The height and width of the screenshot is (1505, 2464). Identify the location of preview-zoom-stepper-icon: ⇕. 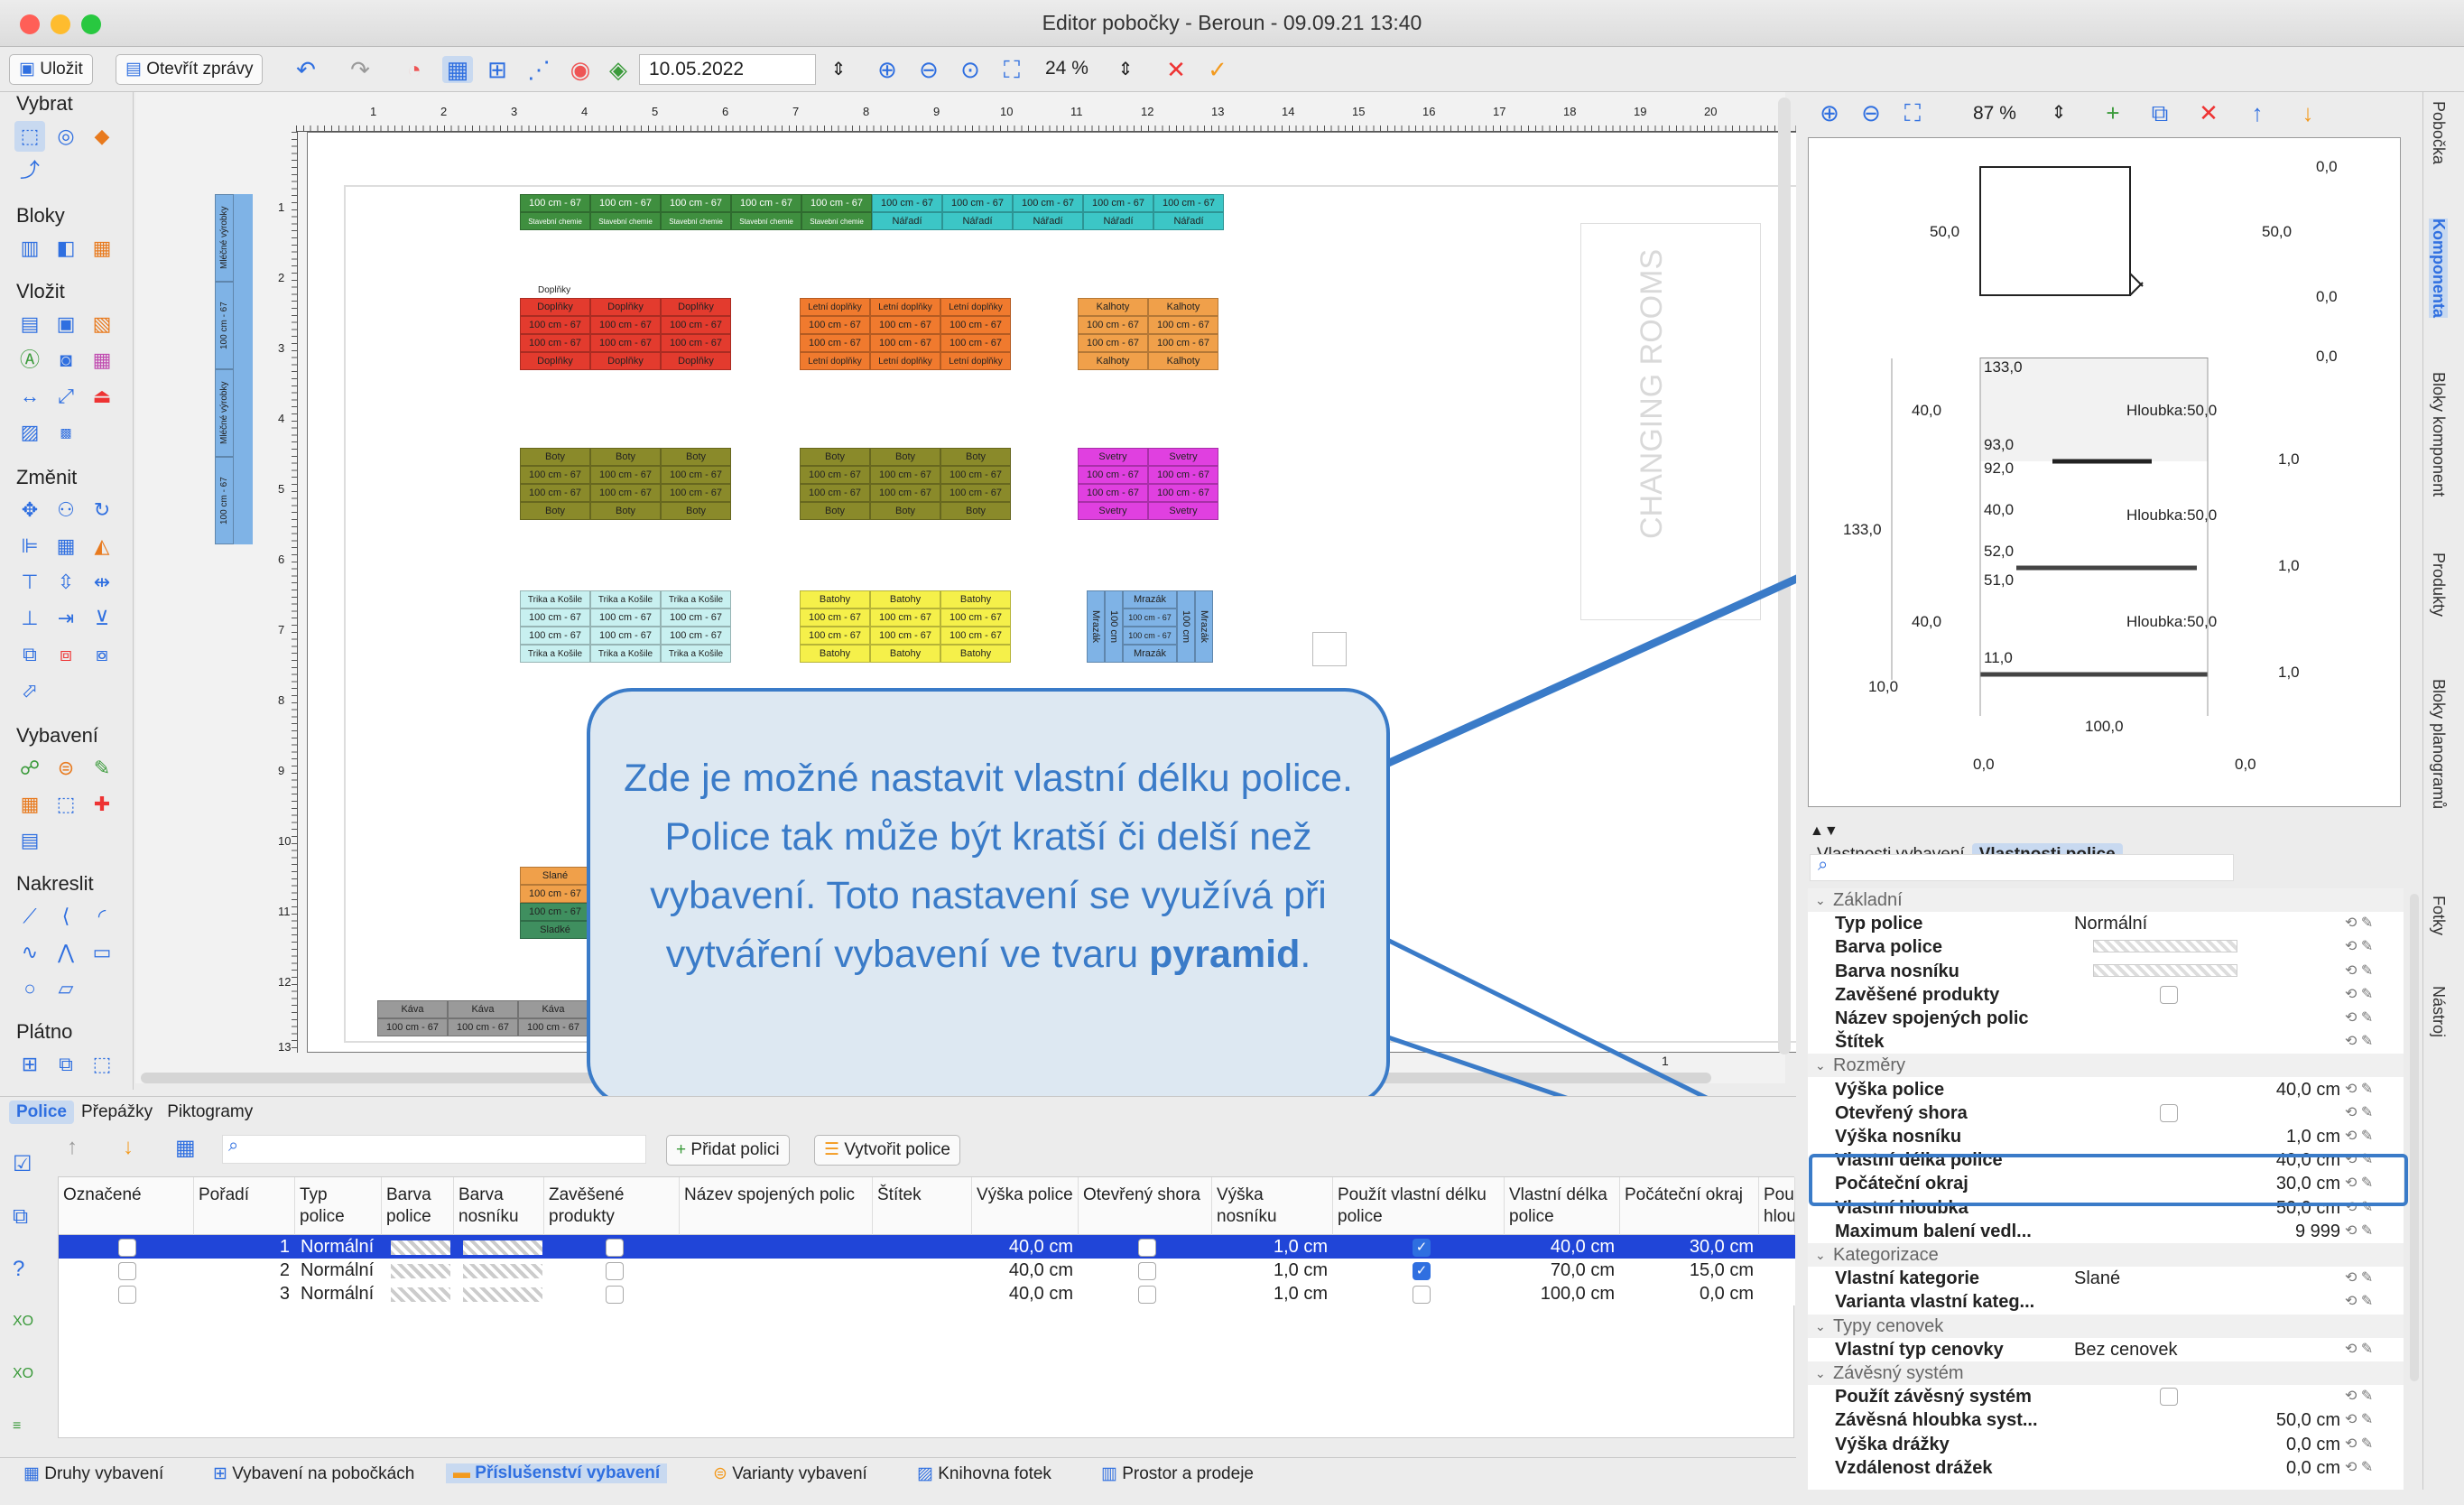
(2058, 113).